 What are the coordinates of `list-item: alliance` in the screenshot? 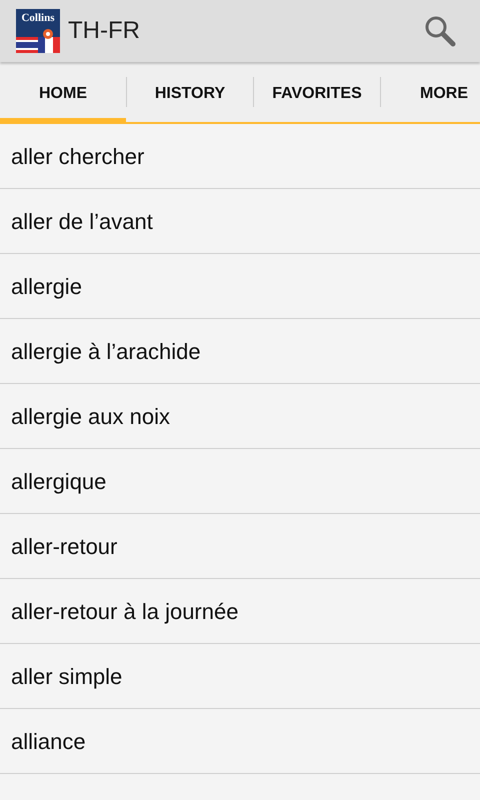 It's located at (43, 741).